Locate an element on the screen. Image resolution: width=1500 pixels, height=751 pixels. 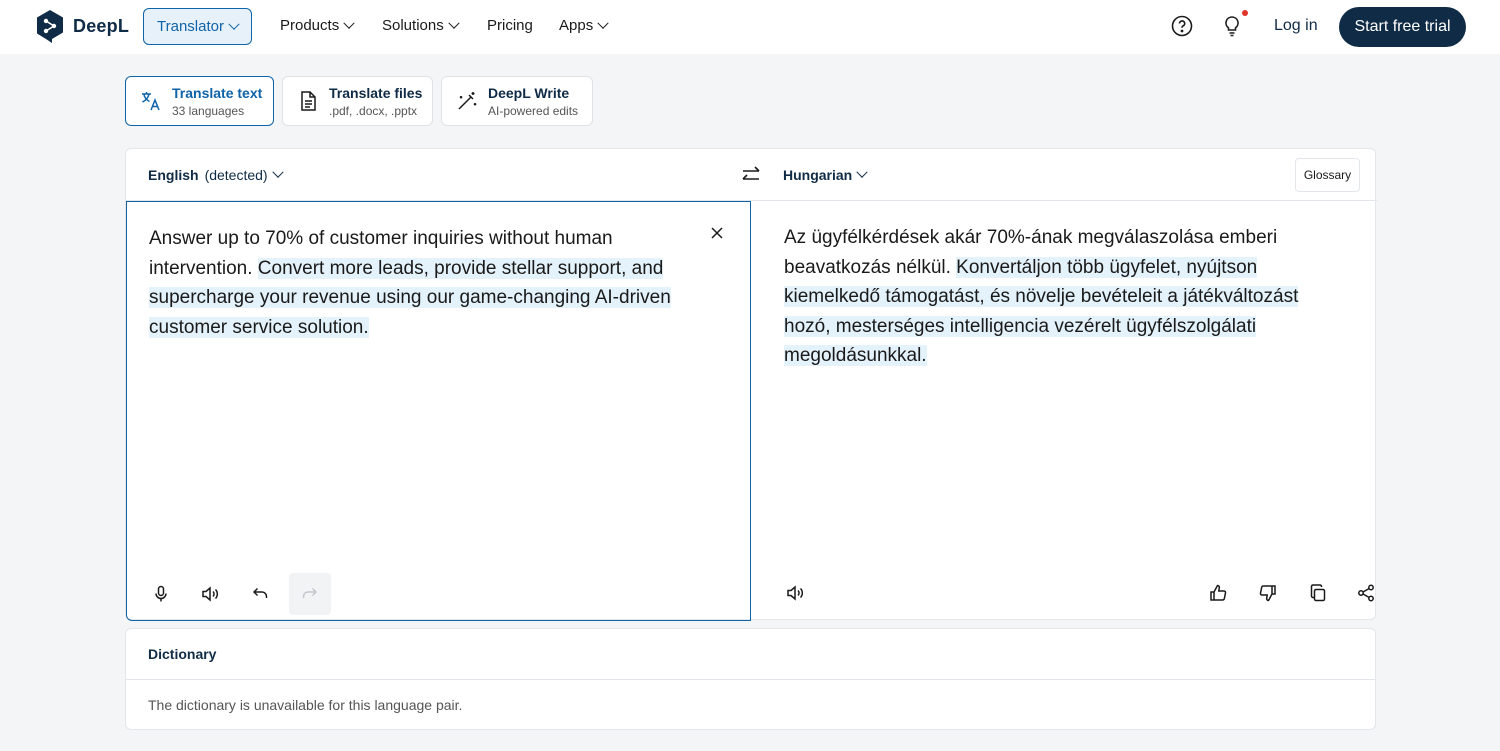
nav-apps: Apps is located at coordinates (584, 25).